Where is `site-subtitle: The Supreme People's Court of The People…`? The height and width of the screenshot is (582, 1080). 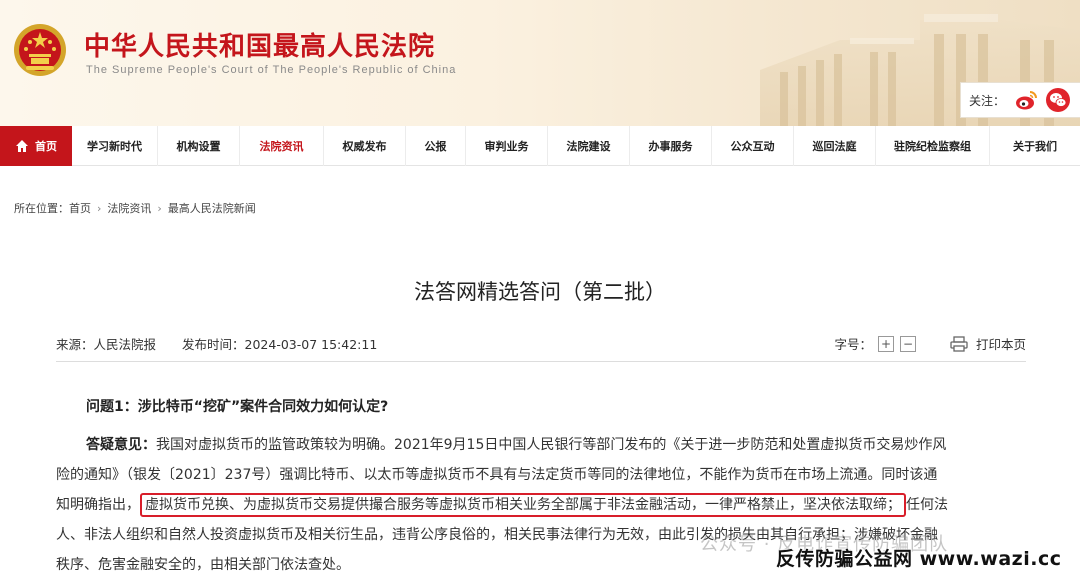
site-subtitle: The Supreme People's Court of The People… is located at coordinates (271, 70).